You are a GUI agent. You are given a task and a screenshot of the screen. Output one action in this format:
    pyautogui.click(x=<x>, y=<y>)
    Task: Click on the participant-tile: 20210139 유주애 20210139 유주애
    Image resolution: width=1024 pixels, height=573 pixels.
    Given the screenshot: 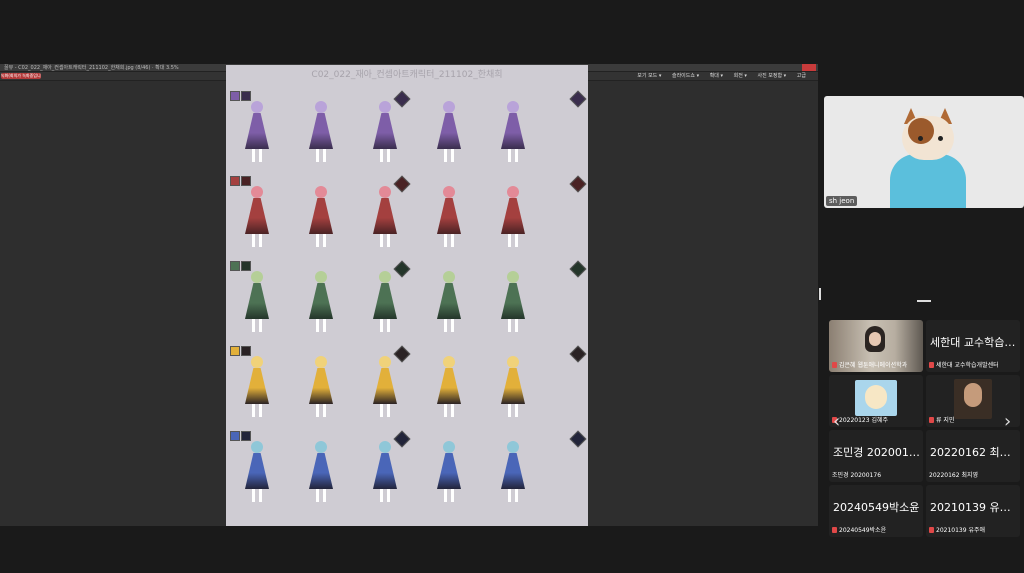 What is the action you would take?
    pyautogui.click(x=973, y=511)
    